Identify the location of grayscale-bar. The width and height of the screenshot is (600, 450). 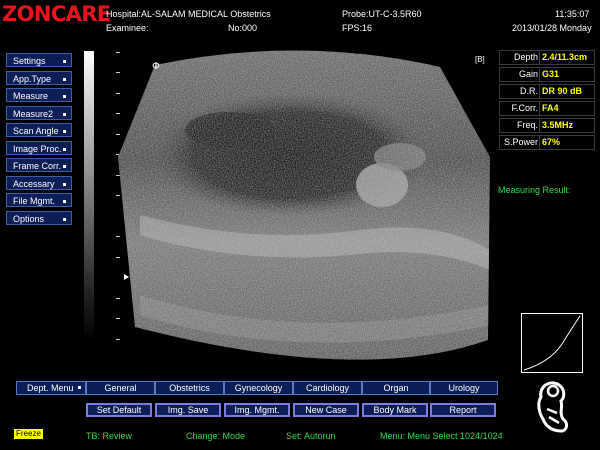
(89, 196).